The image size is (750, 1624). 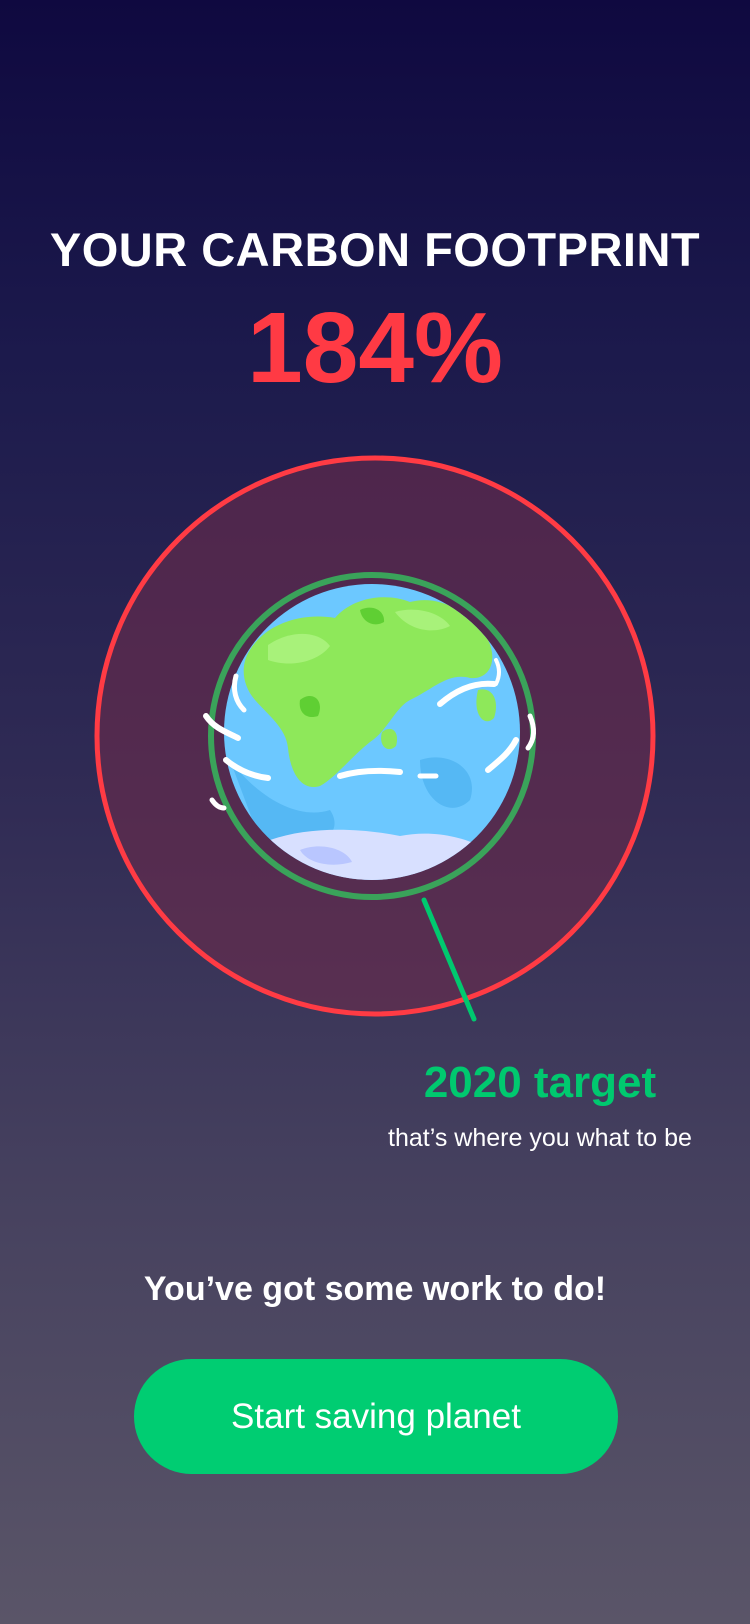 I want to click on status-message: You’ve got some work to do!, so click(x=375, y=1289).